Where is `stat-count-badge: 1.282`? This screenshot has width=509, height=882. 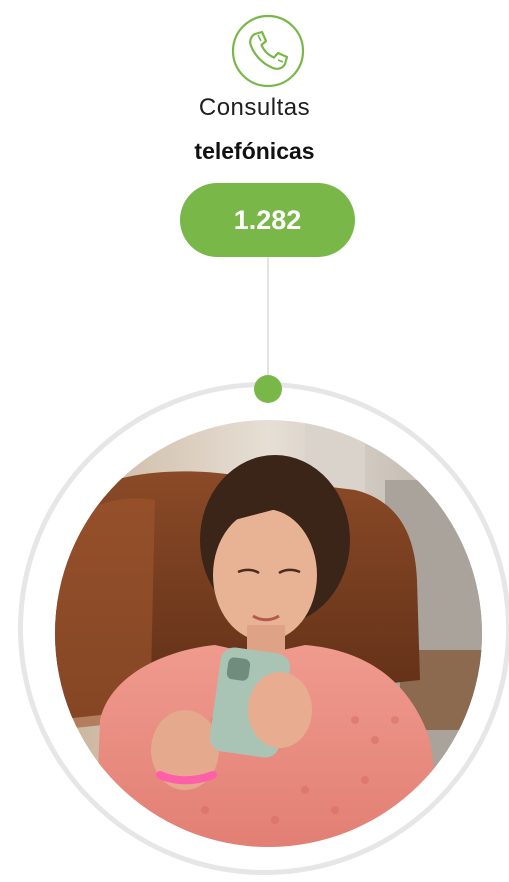 stat-count-badge: 1.282 is located at coordinates (267, 220).